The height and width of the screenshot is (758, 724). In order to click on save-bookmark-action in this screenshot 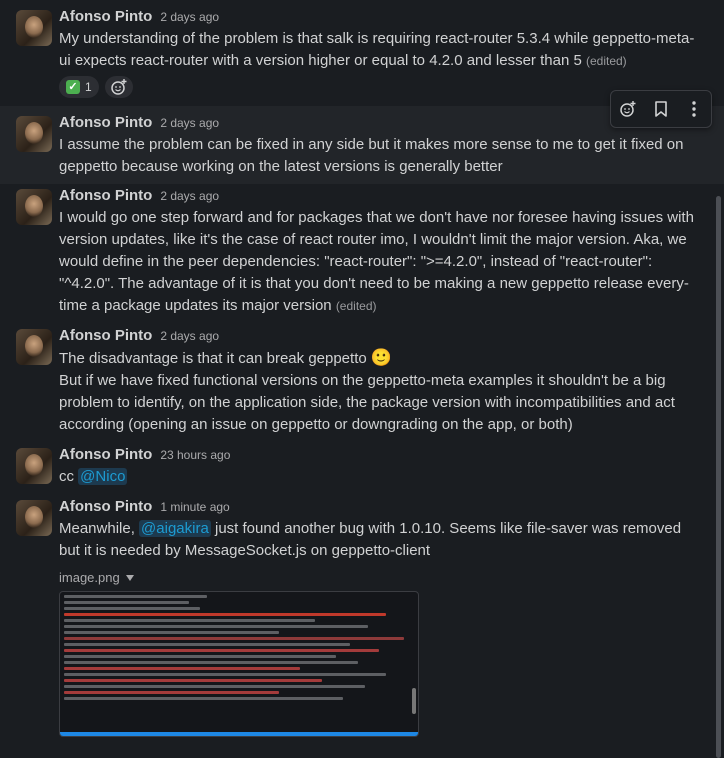, I will do `click(661, 109)`.